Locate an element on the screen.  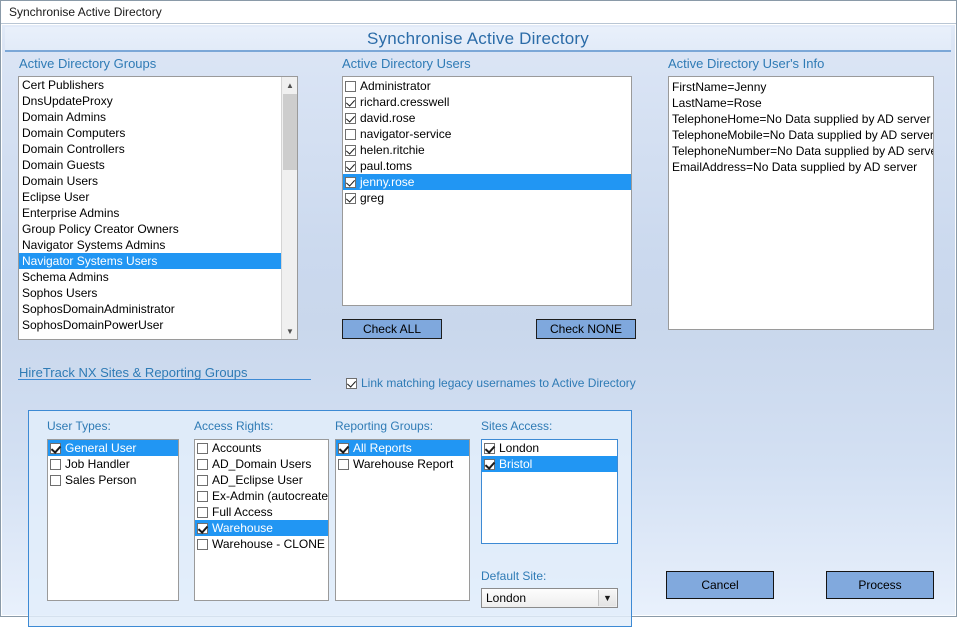
process-button: Process is located at coordinates (880, 585).